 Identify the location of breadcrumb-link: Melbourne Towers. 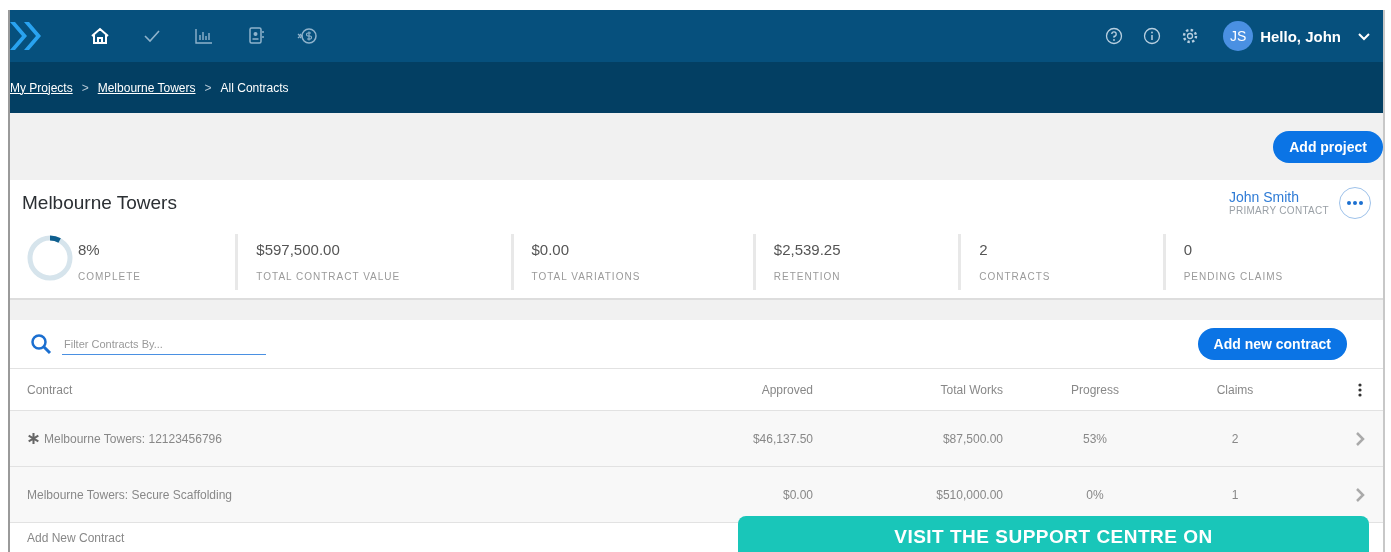
(146, 87).